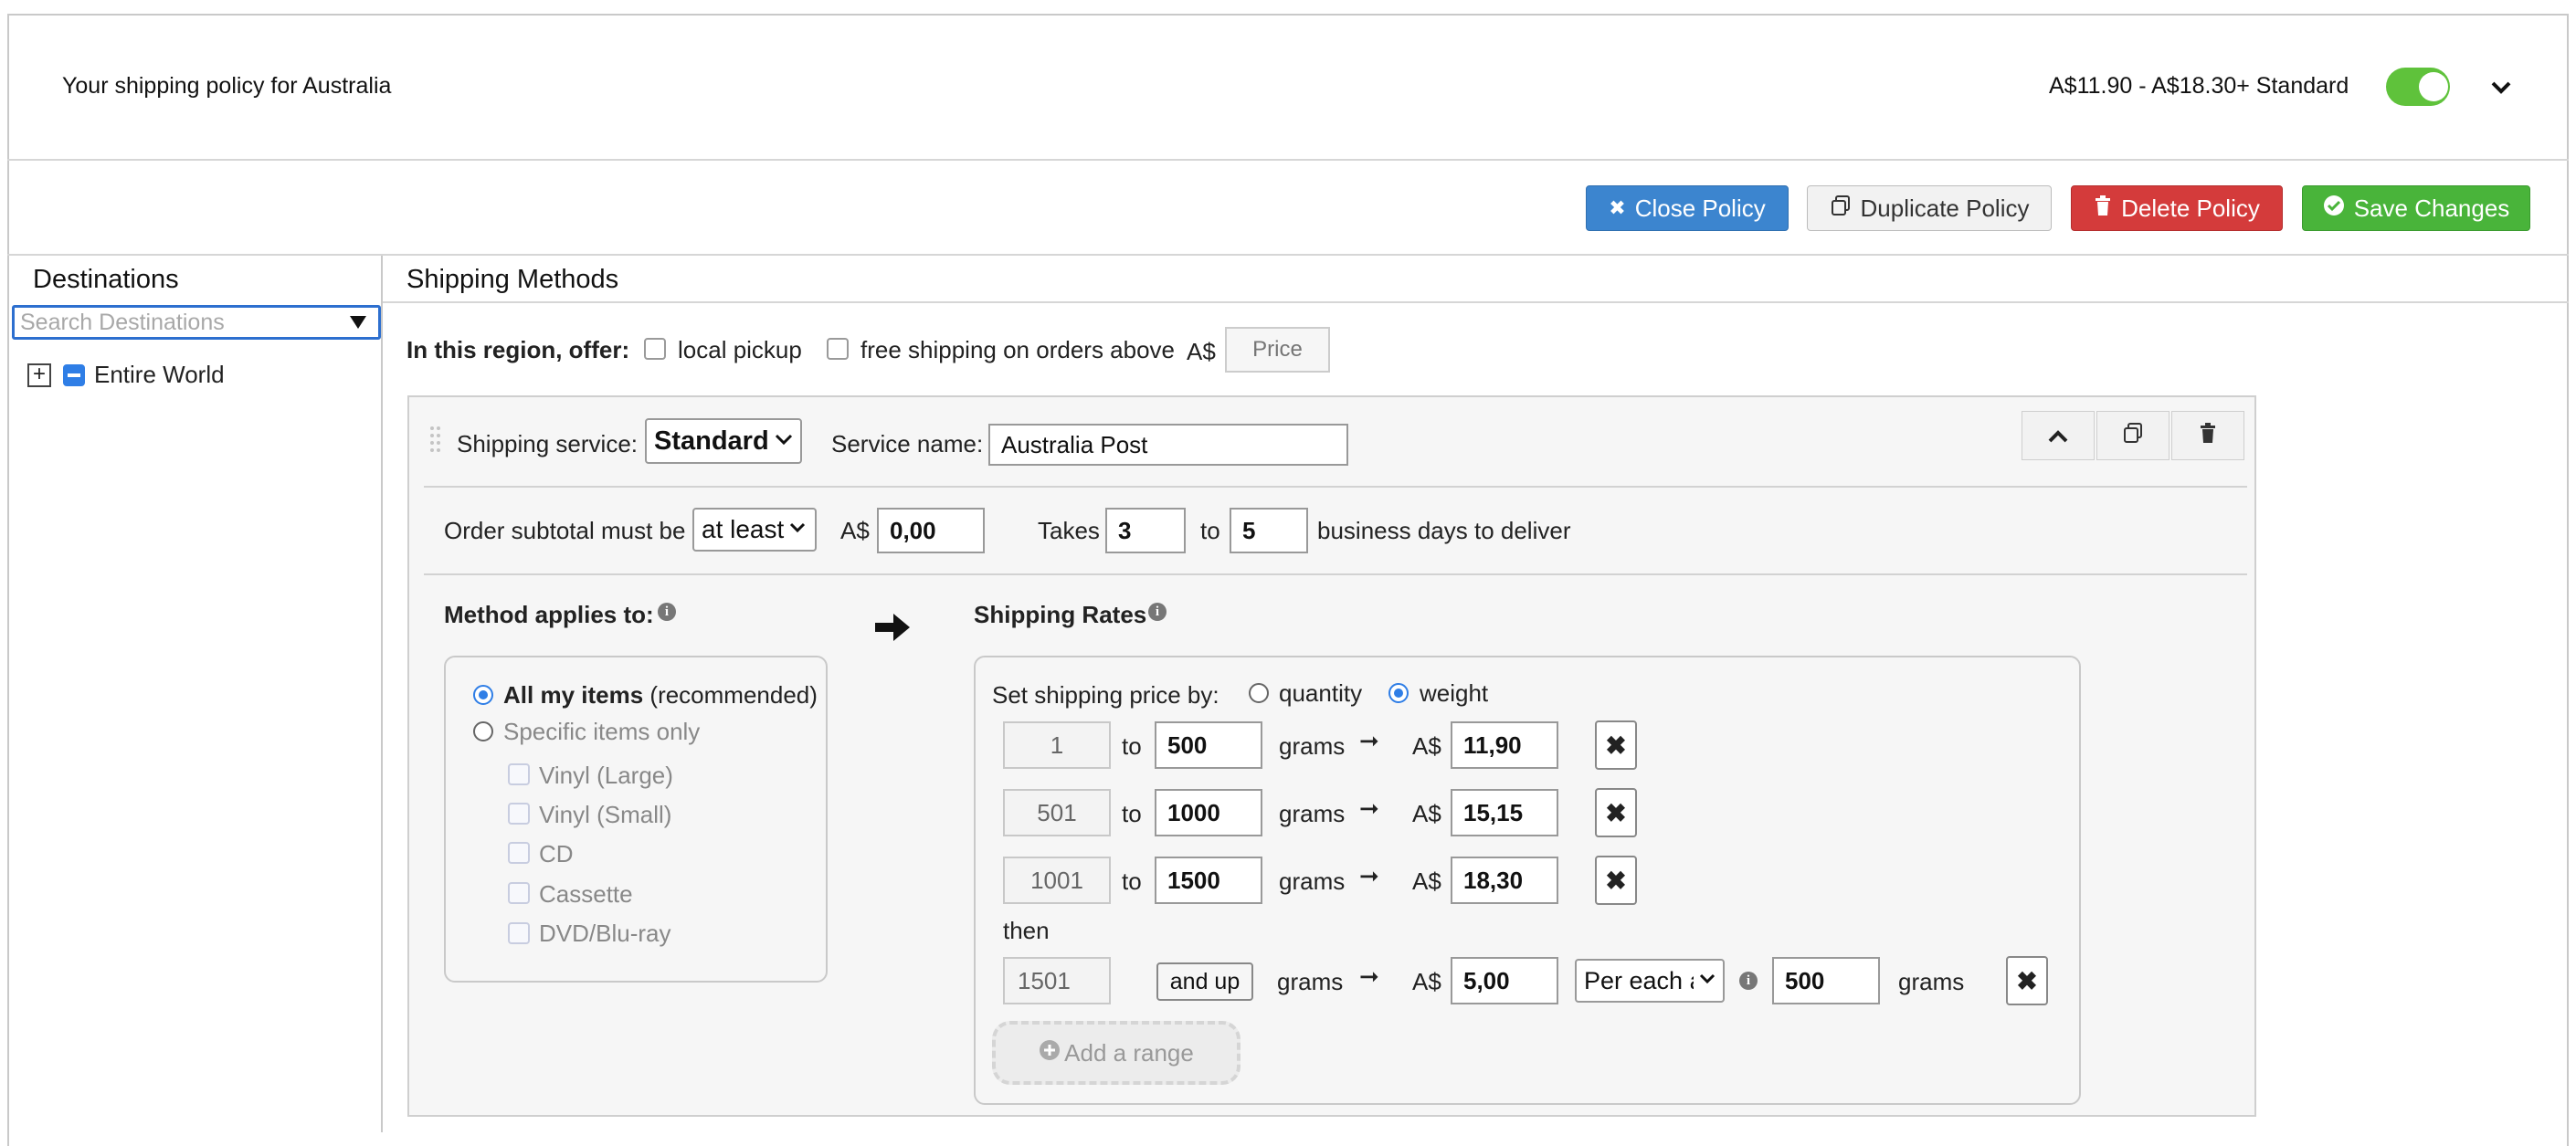 The image size is (2576, 1146). I want to click on search-destinations-input, so click(169, 322).